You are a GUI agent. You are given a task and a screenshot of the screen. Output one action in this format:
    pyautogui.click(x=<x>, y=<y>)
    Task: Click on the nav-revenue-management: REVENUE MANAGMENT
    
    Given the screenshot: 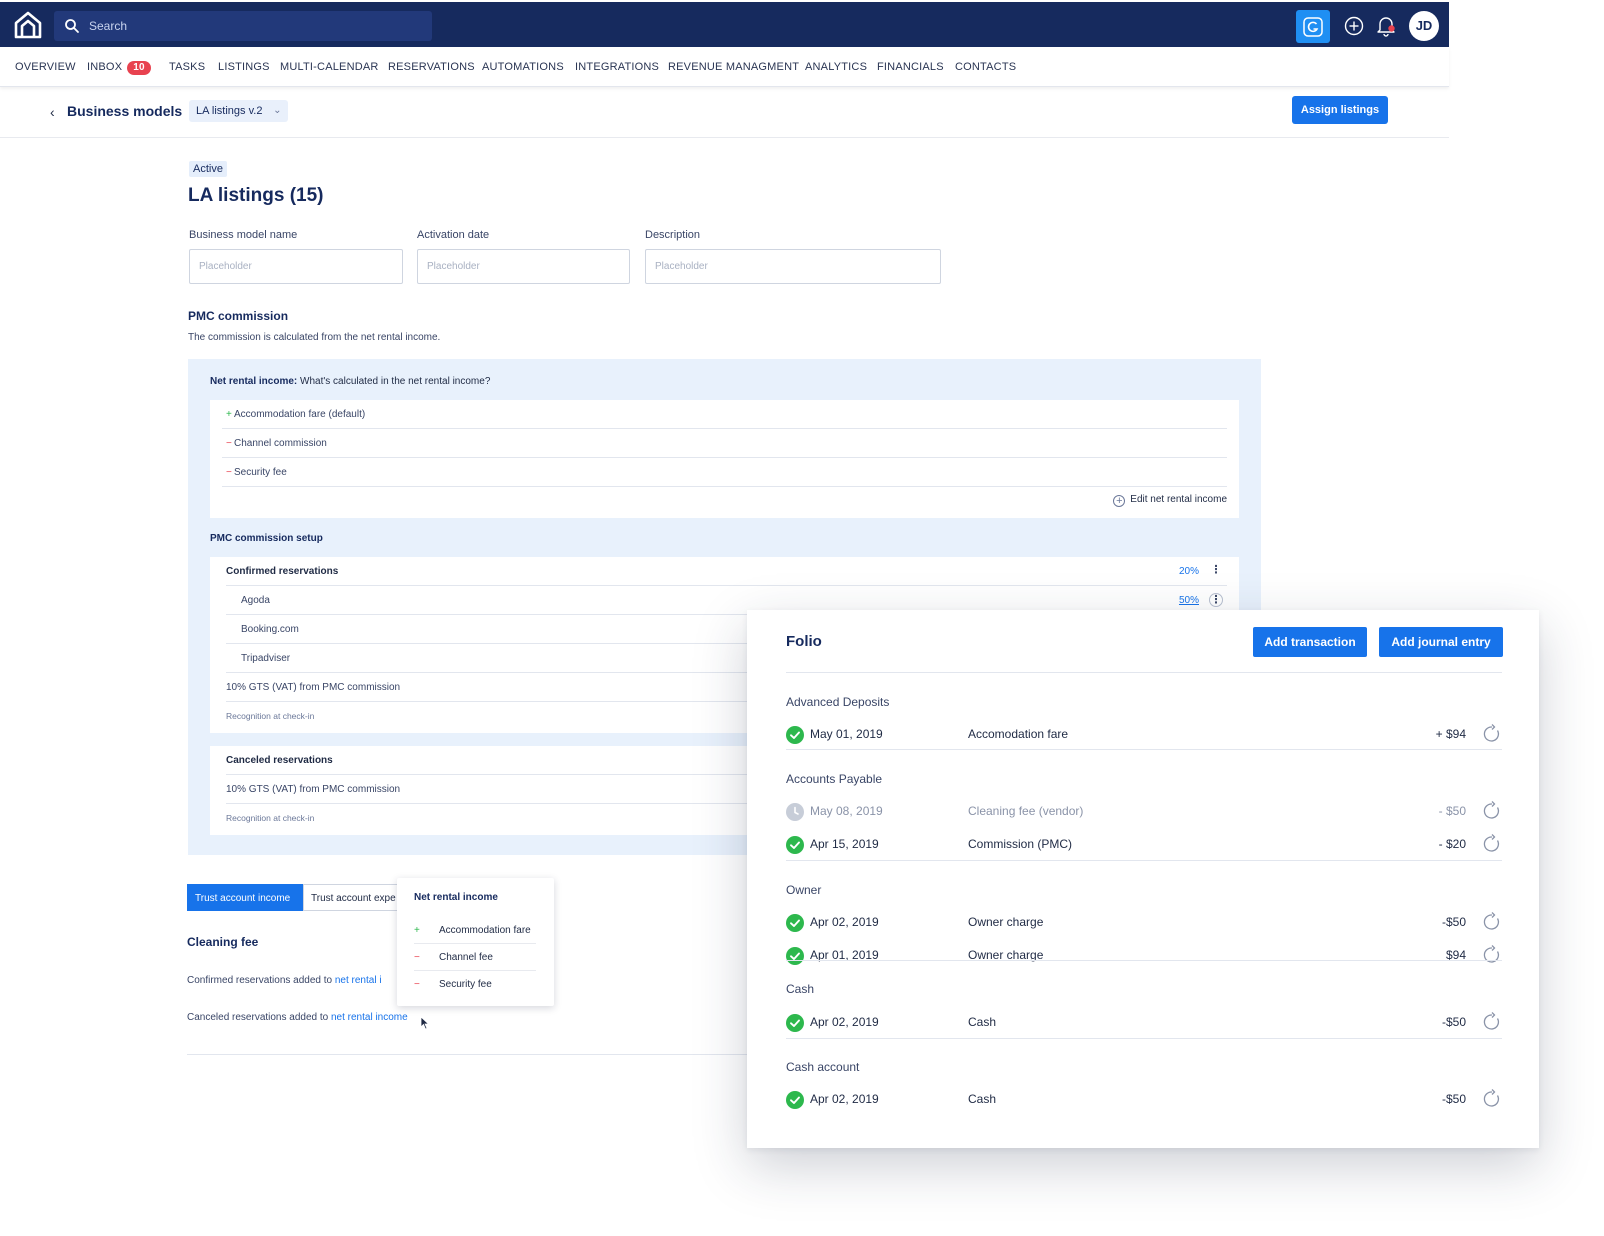 What is the action you would take?
    pyautogui.click(x=733, y=67)
    